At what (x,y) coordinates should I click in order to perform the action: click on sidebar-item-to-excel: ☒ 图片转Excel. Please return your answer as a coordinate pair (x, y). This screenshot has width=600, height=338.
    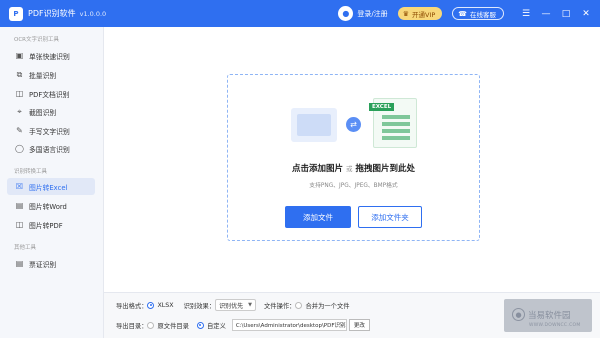
    Looking at the image, I should click on (51, 186).